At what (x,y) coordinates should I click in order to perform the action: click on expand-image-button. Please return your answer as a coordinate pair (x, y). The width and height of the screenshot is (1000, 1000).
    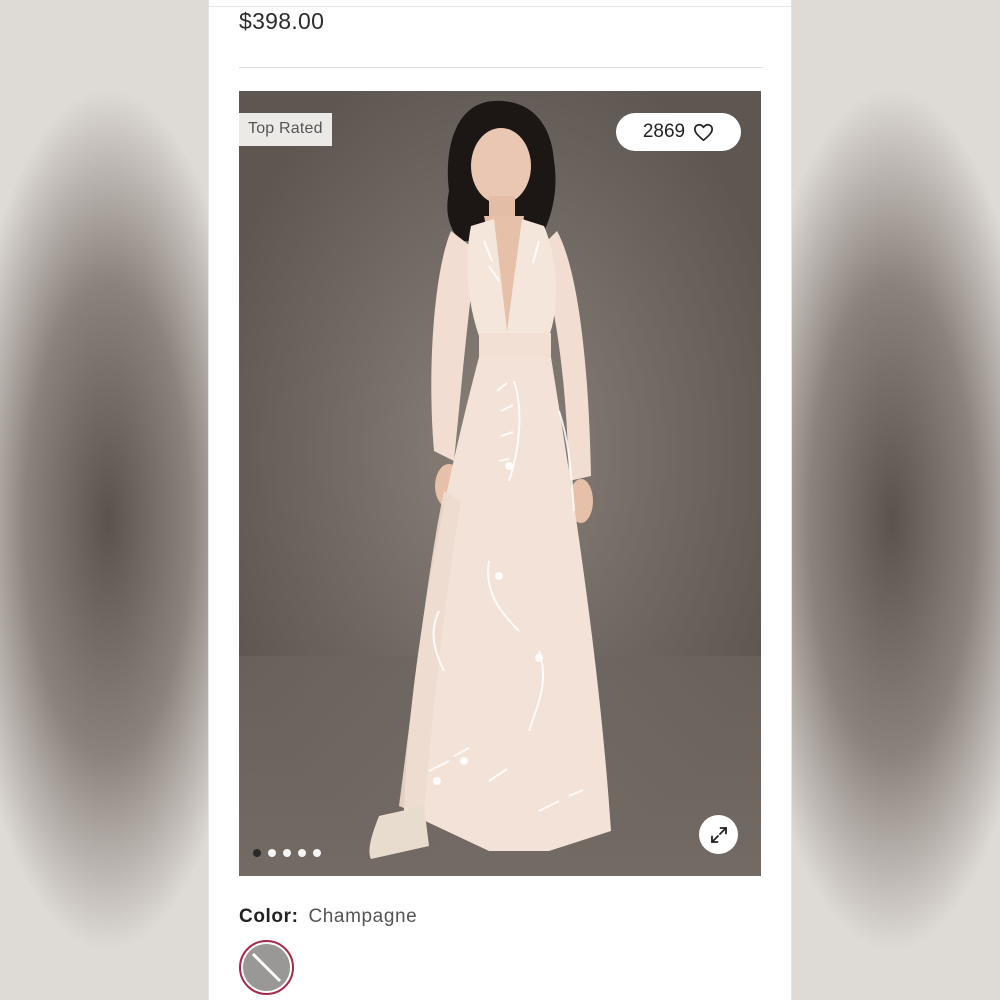
    Looking at the image, I should click on (718, 834).